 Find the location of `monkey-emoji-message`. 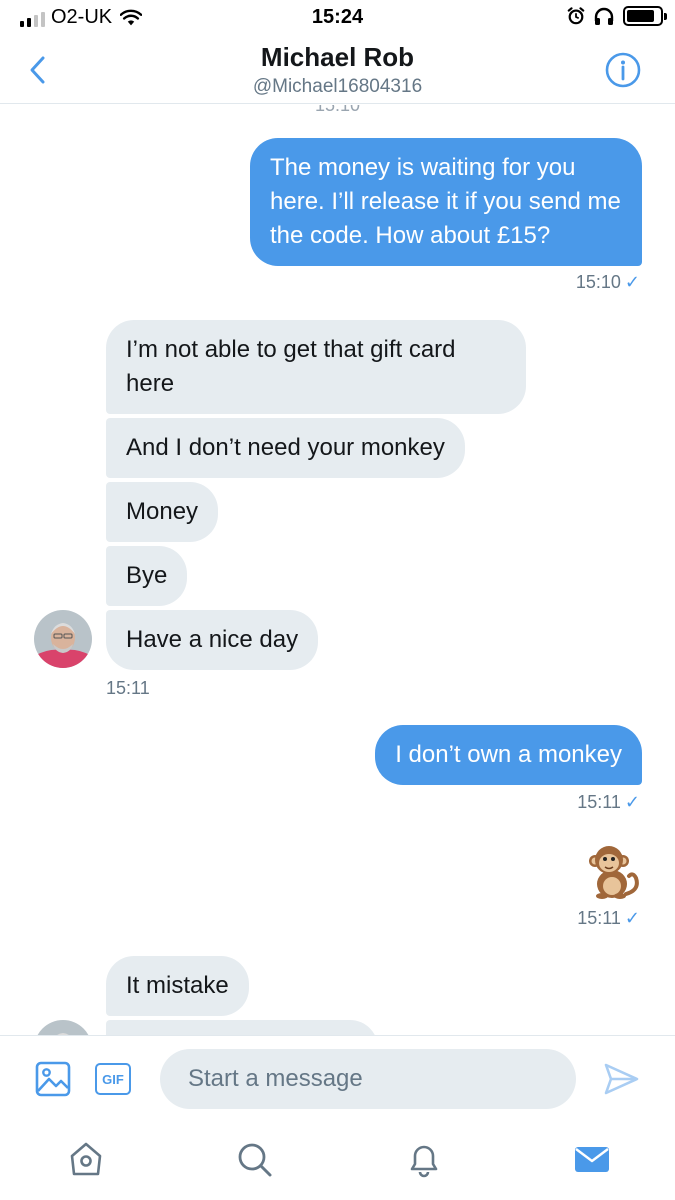

monkey-emoji-message is located at coordinates (611, 871).